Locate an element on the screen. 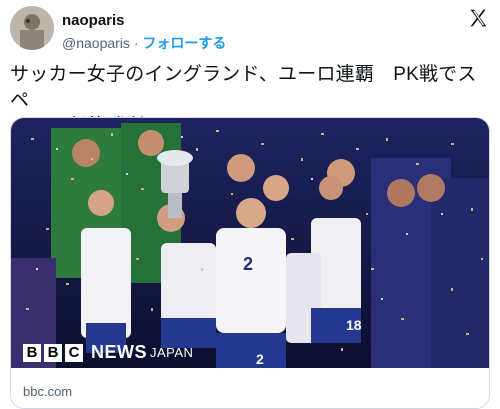  author-handle: @naoparis is located at coordinates (96, 43).